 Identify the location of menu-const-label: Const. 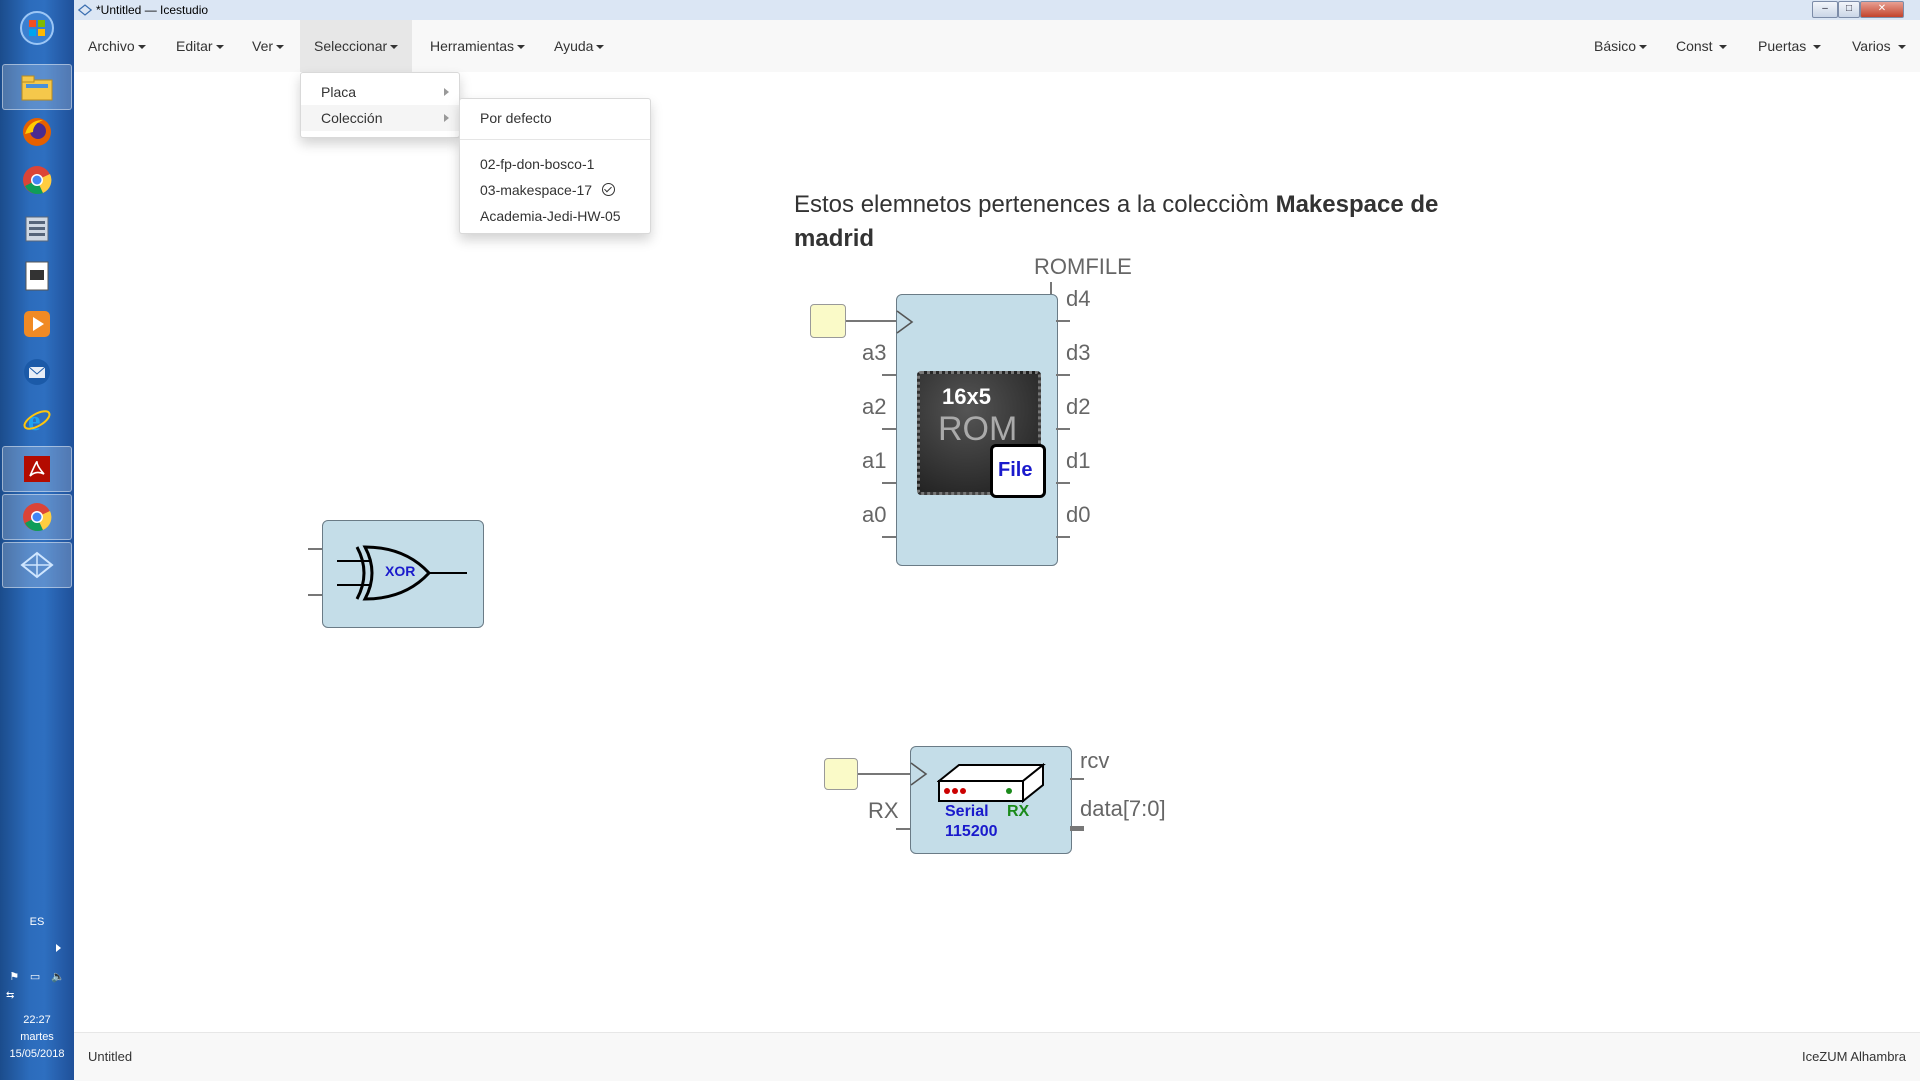
(1694, 46).